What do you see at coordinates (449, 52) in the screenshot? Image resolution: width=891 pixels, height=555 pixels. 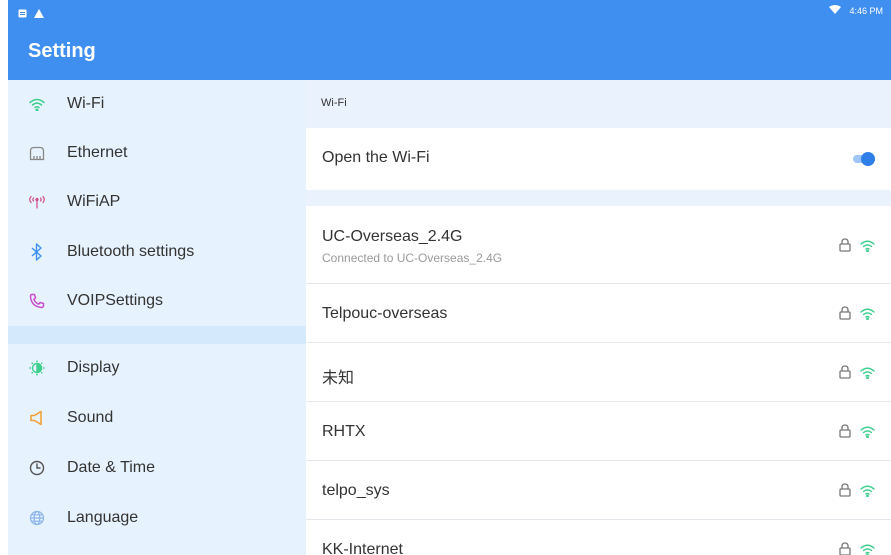 I see `app-bar: Setting` at bounding box center [449, 52].